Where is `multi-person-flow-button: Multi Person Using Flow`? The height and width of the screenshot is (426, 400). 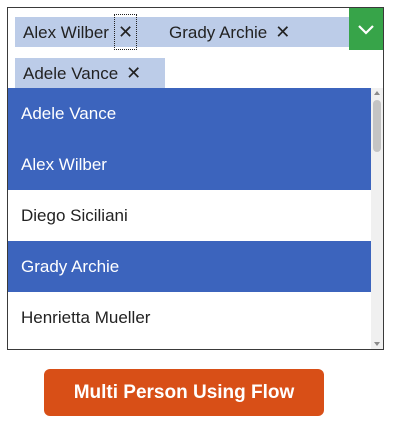 multi-person-flow-button: Multi Person Using Flow is located at coordinates (184, 392).